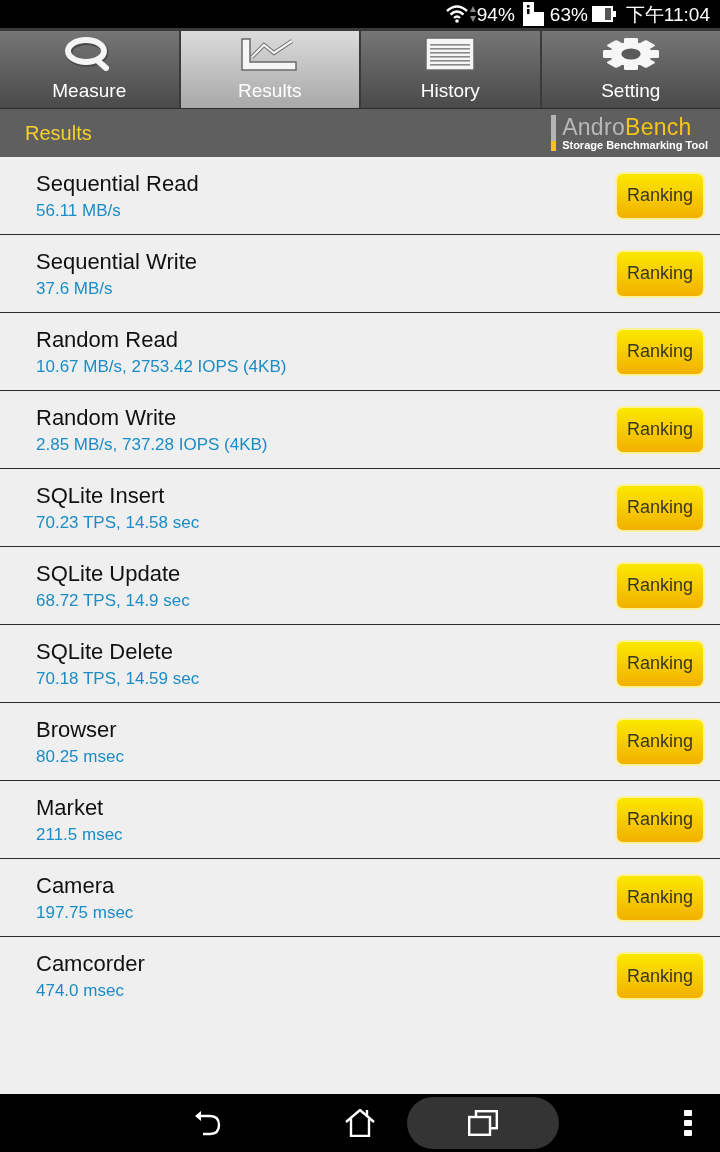 This screenshot has height=1152, width=720. I want to click on test-result: 68.72 TPS, 14.9 sec, so click(113, 600).